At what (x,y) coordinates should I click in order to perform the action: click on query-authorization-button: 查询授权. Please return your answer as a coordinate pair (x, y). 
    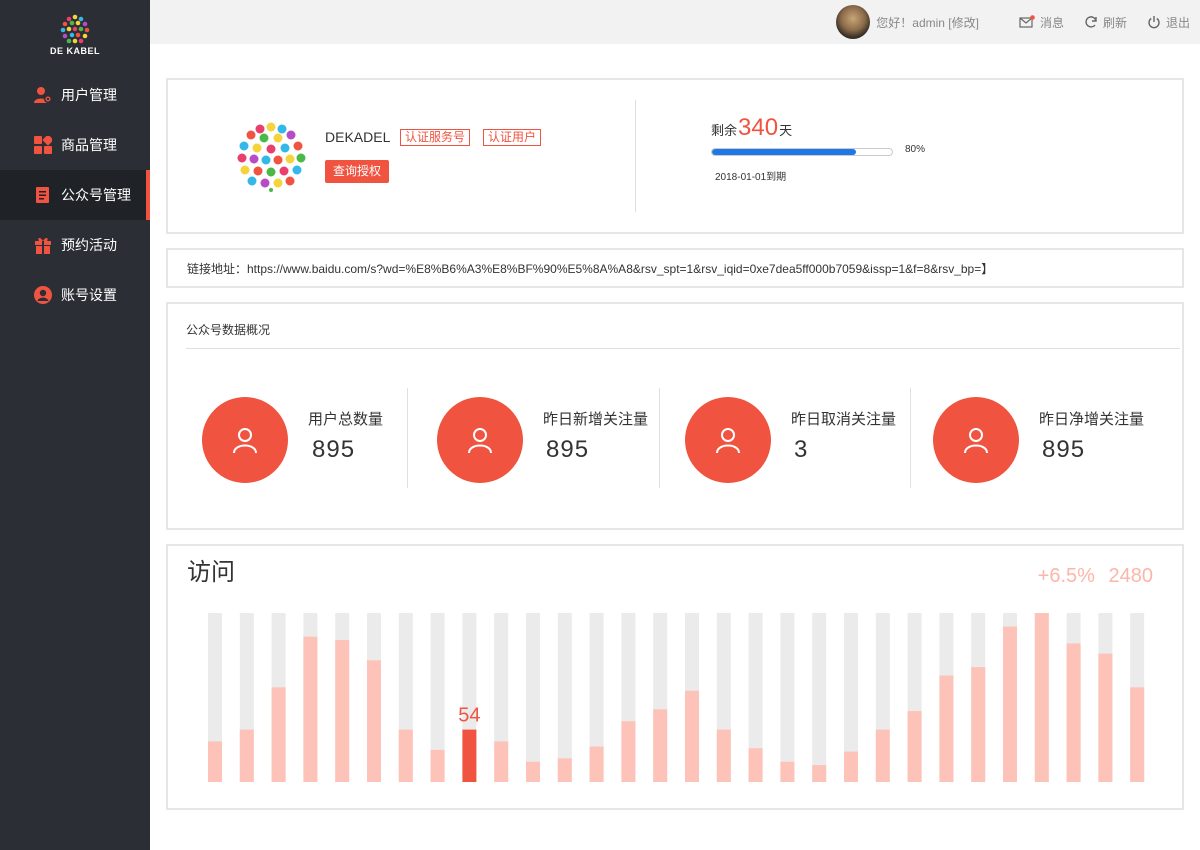
    Looking at the image, I should click on (357, 171).